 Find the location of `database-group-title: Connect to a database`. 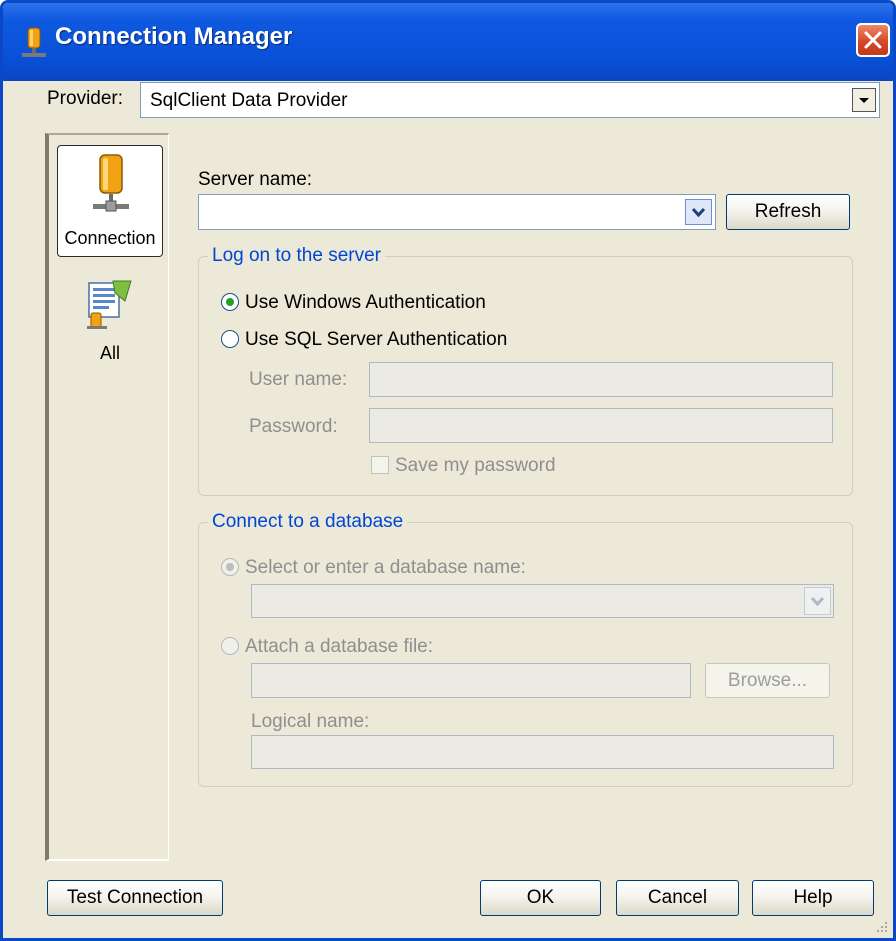

database-group-title: Connect to a database is located at coordinates (308, 522).